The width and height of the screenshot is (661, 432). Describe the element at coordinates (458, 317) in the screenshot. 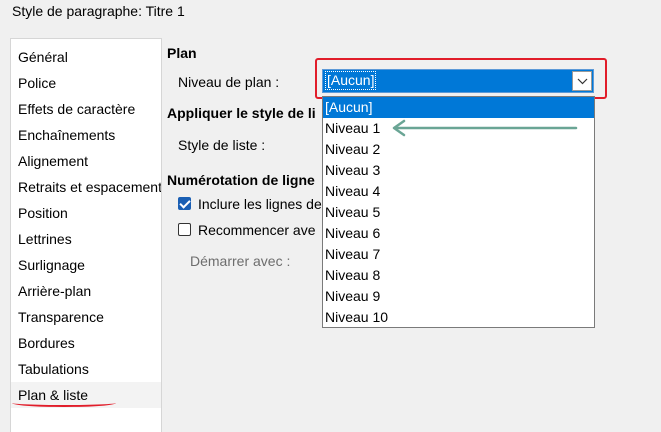

I see `level-option: Niveau 10` at that location.